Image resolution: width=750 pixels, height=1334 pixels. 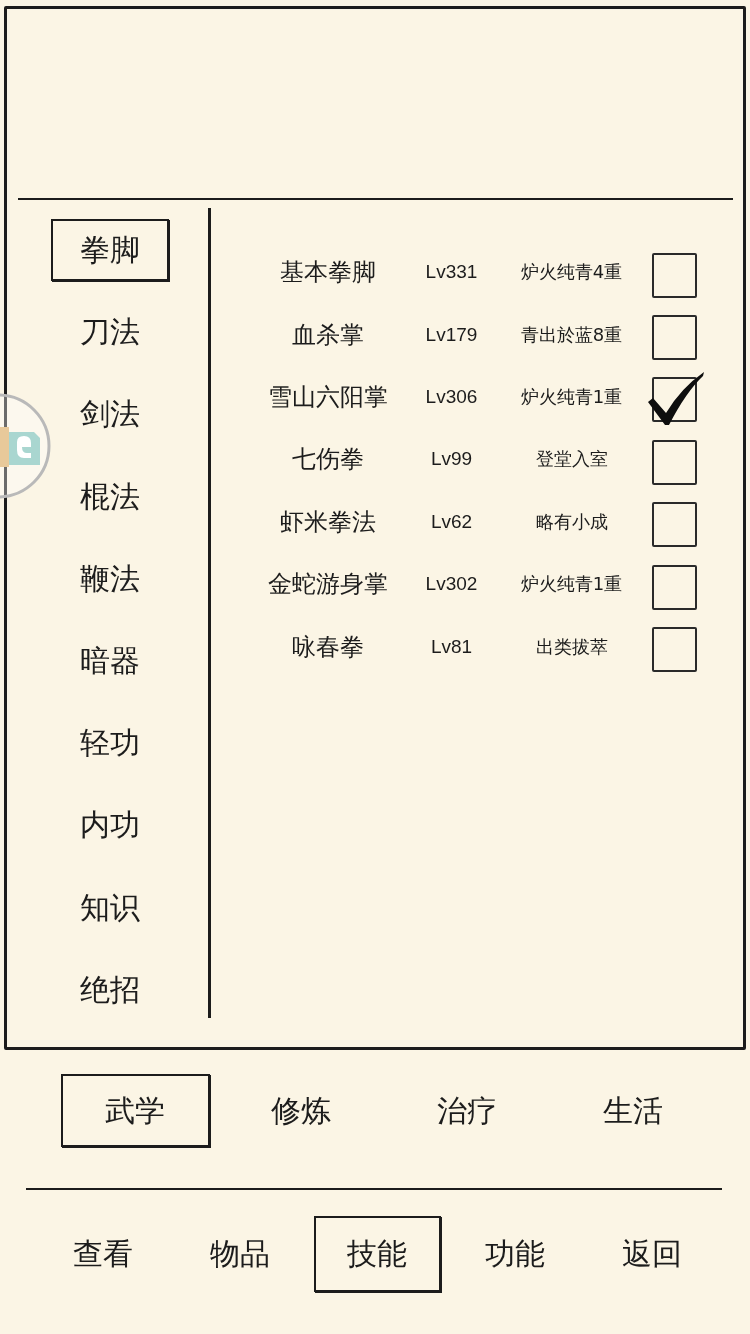 I want to click on category-tab: 鞭法, so click(x=109, y=578).